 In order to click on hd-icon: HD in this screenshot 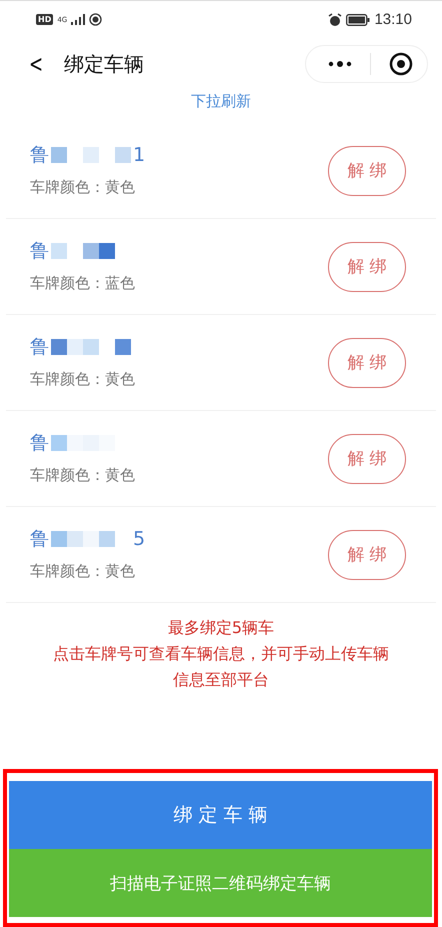, I will do `click(45, 19)`.